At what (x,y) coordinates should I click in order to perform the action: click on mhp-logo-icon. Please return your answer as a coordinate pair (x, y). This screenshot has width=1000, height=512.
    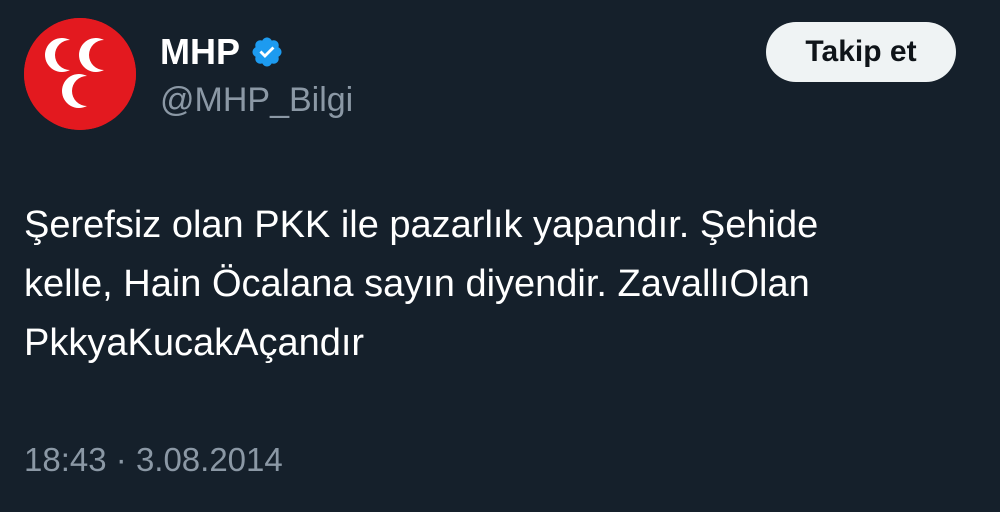
    Looking at the image, I should click on (80, 74).